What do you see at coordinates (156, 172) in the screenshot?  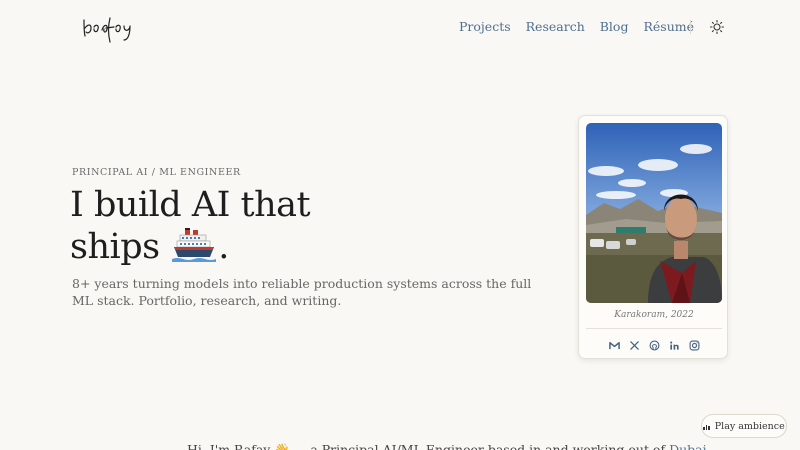 I see `hero-eyebrow: PRINCIPAL AI / ML ENGINEER` at bounding box center [156, 172].